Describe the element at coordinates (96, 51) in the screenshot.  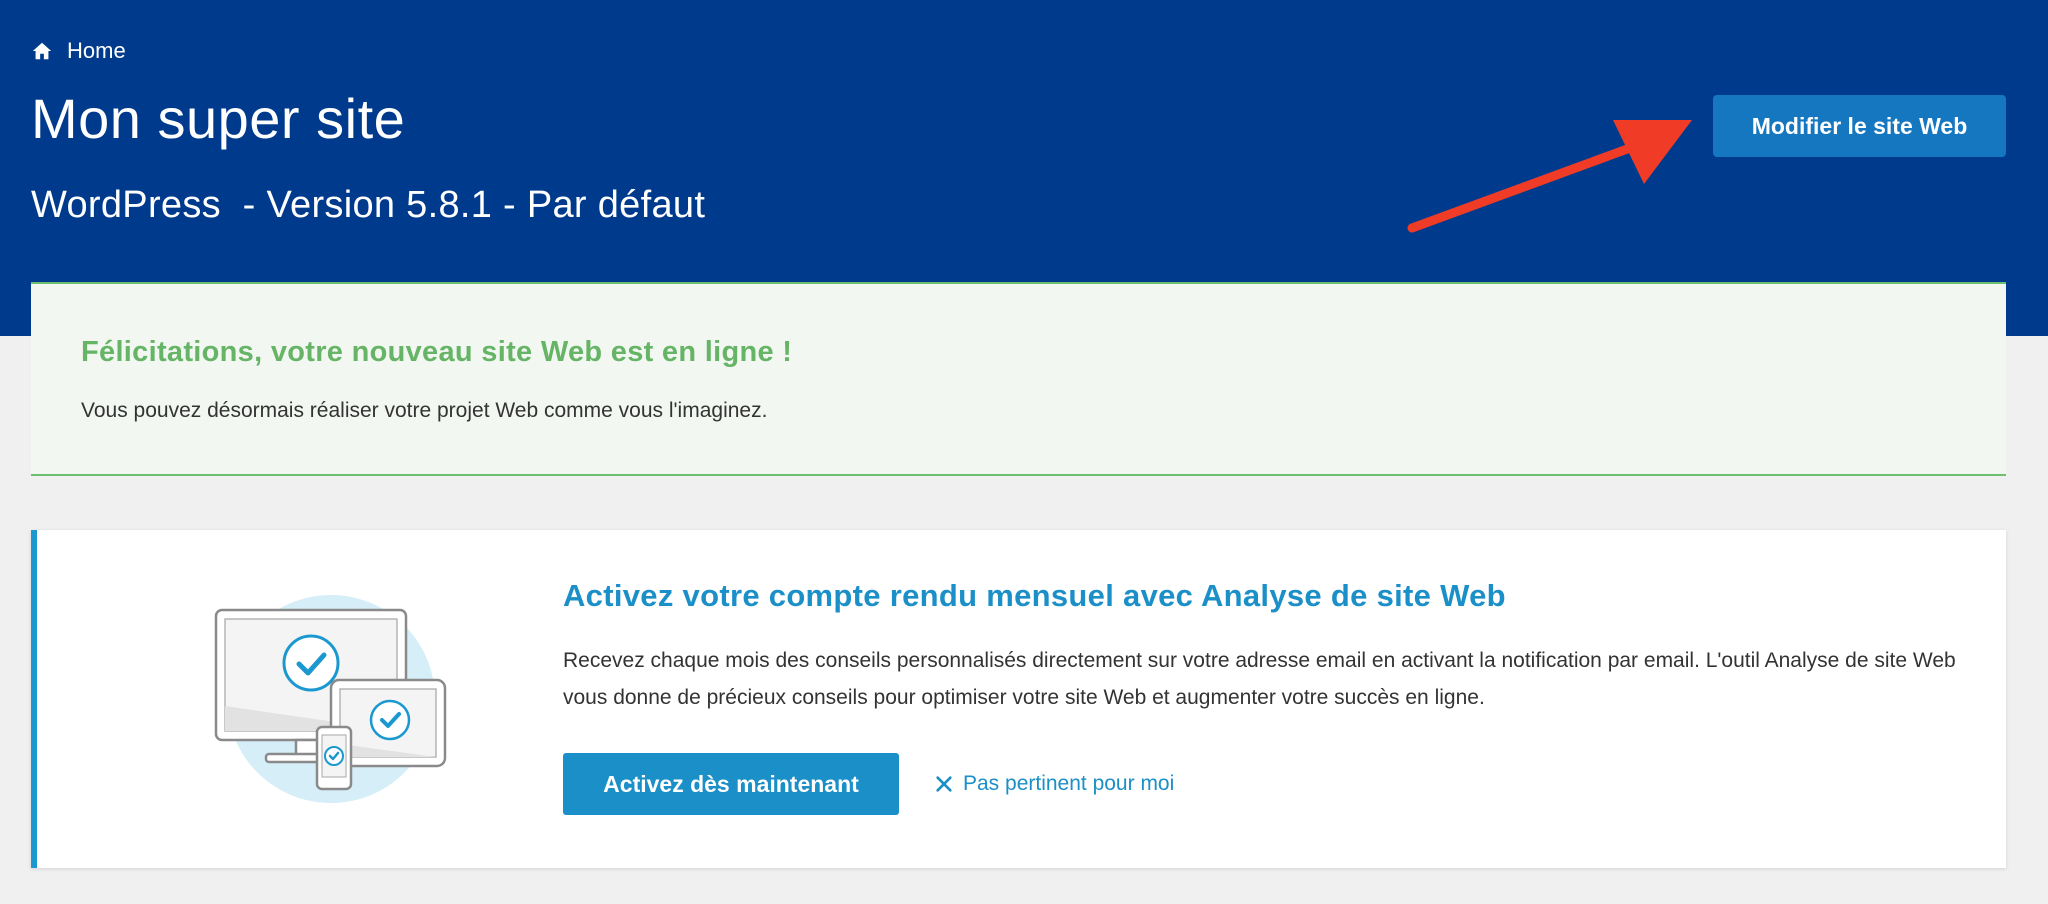
I see `breadcrumb-home-link: Home` at that location.